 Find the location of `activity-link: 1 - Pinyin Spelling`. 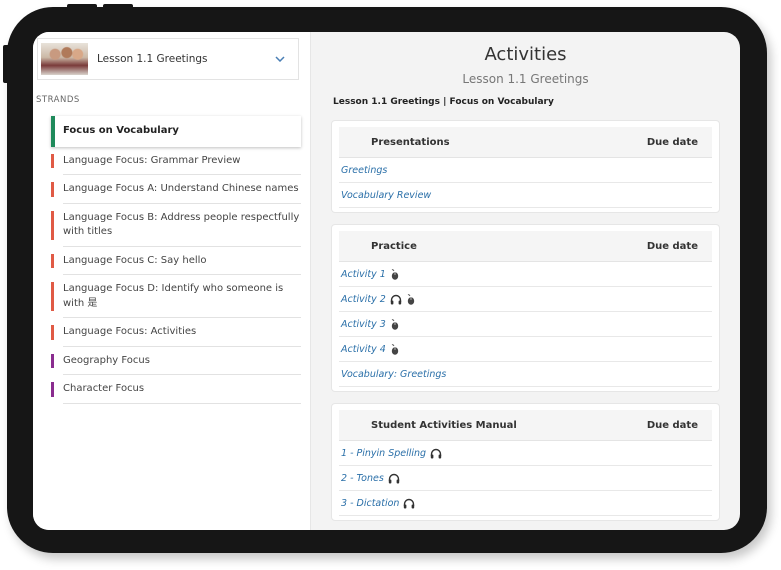

activity-link: 1 - Pinyin Spelling is located at coordinates (383, 453).